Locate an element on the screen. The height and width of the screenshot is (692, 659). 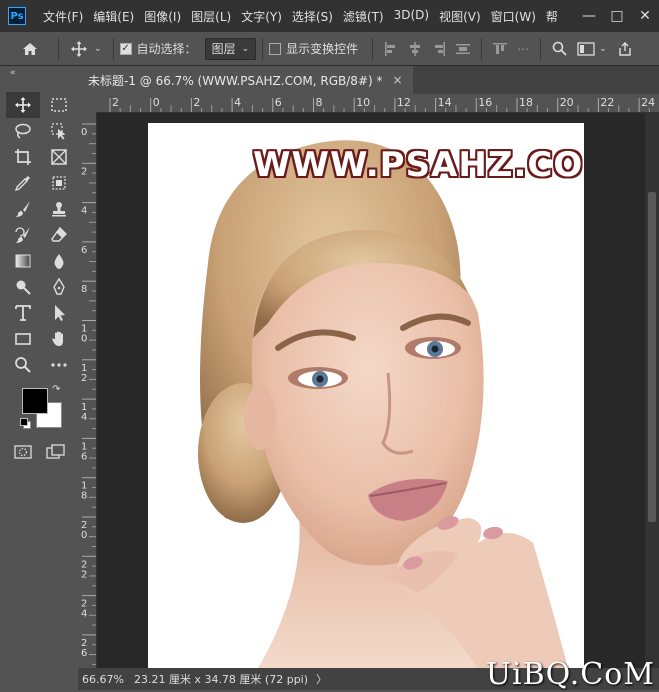
vertical-ruler: 0246810121416182022242628 is located at coordinates (87, 390).